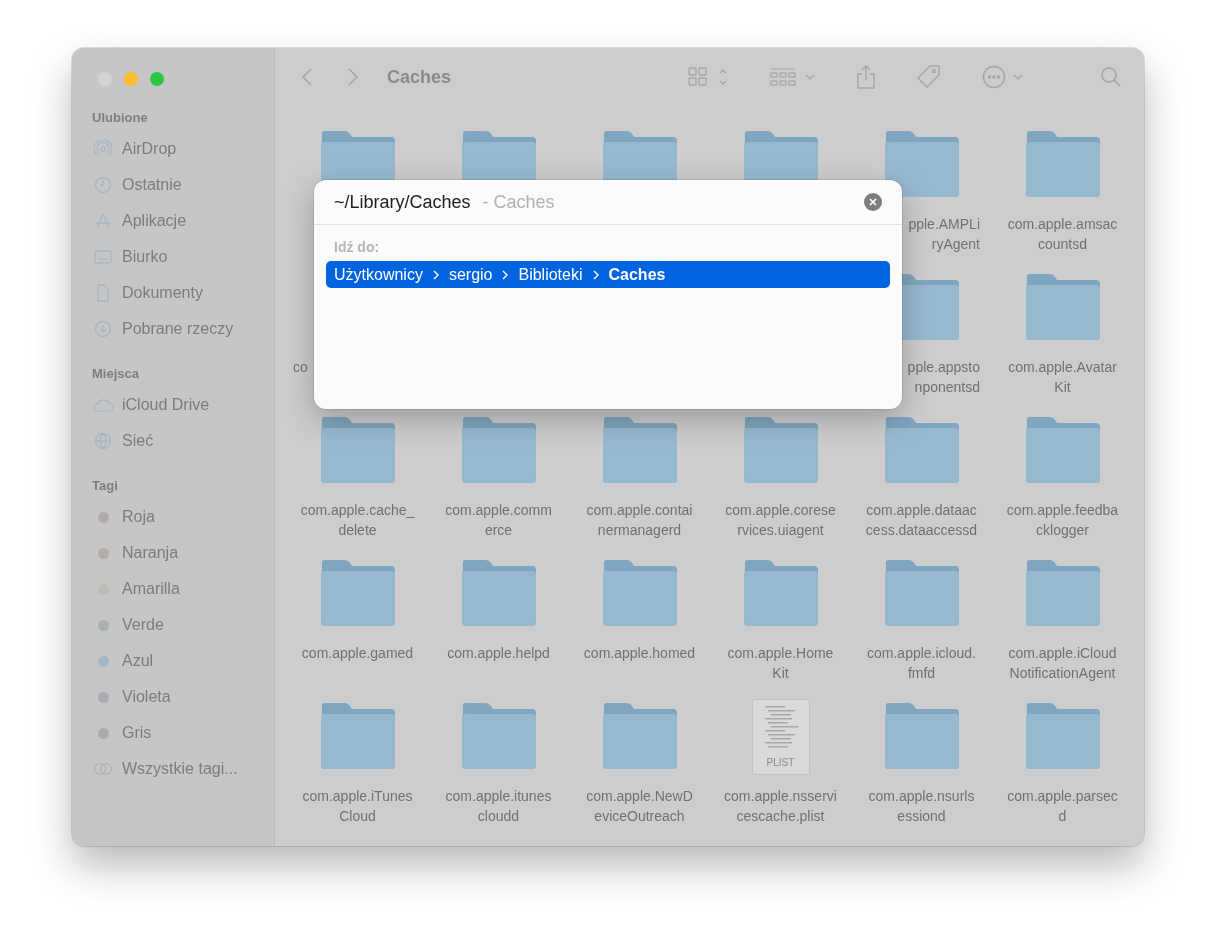 The image size is (1216, 942). I want to click on item-label: AirDrop, so click(149, 149).